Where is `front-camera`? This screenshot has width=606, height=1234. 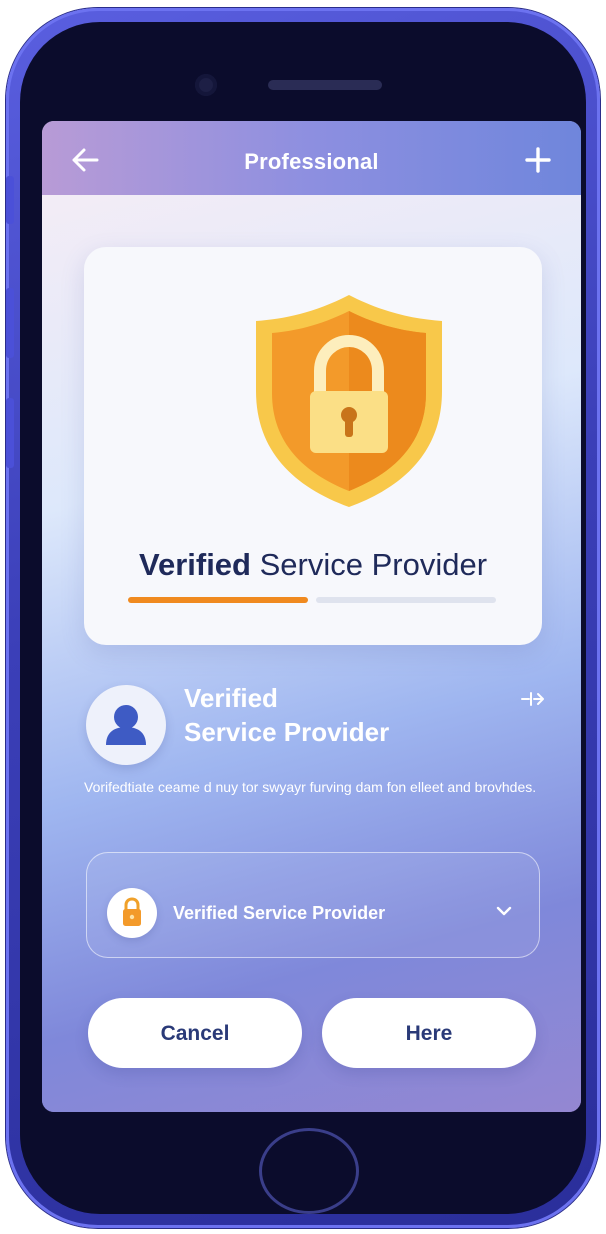
front-camera is located at coordinates (206, 85).